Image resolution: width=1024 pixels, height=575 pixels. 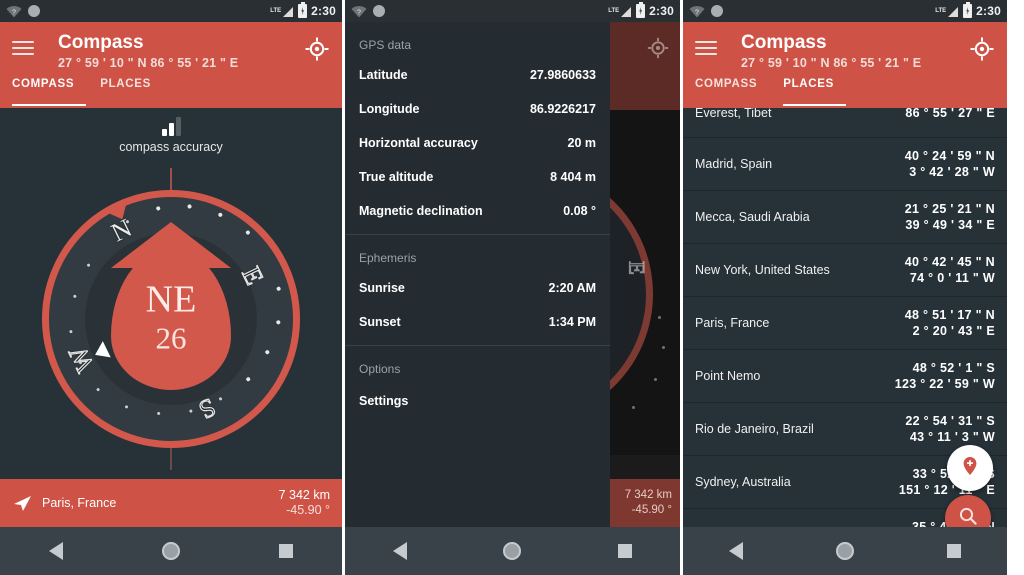 What do you see at coordinates (950, 421) in the screenshot?
I see `place-latitude: 22 ° 54 ' 31 " S` at bounding box center [950, 421].